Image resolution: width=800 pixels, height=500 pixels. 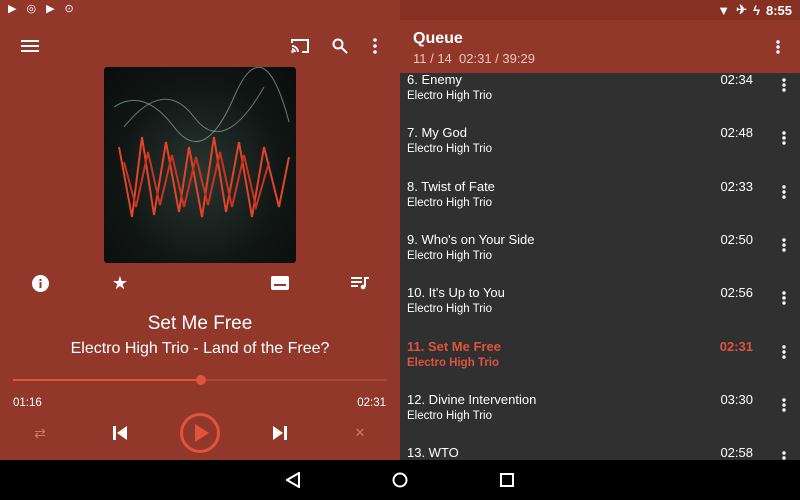 What do you see at coordinates (778, 10) in the screenshot?
I see `clock: 8:55` at bounding box center [778, 10].